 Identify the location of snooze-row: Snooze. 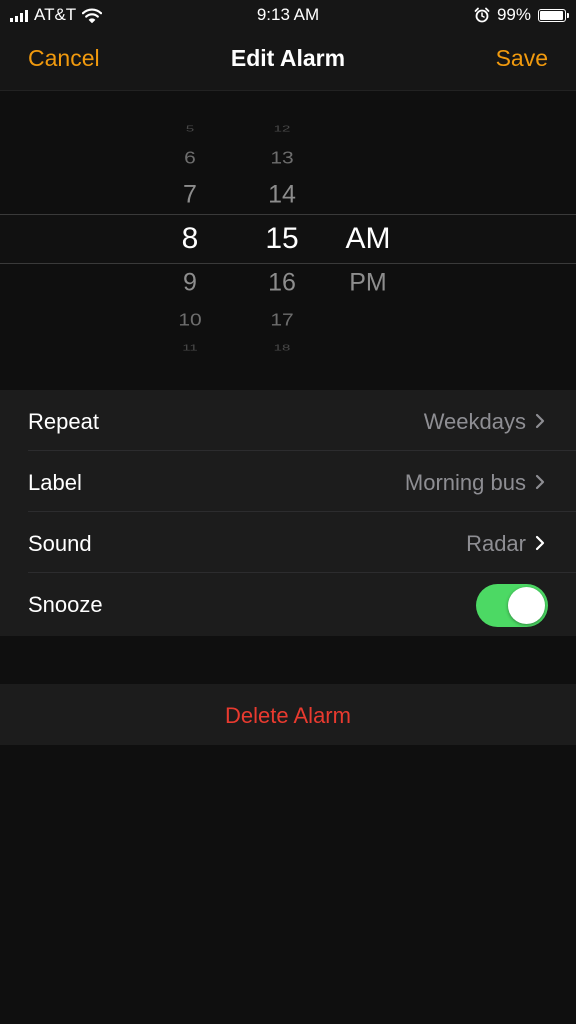
(288, 603).